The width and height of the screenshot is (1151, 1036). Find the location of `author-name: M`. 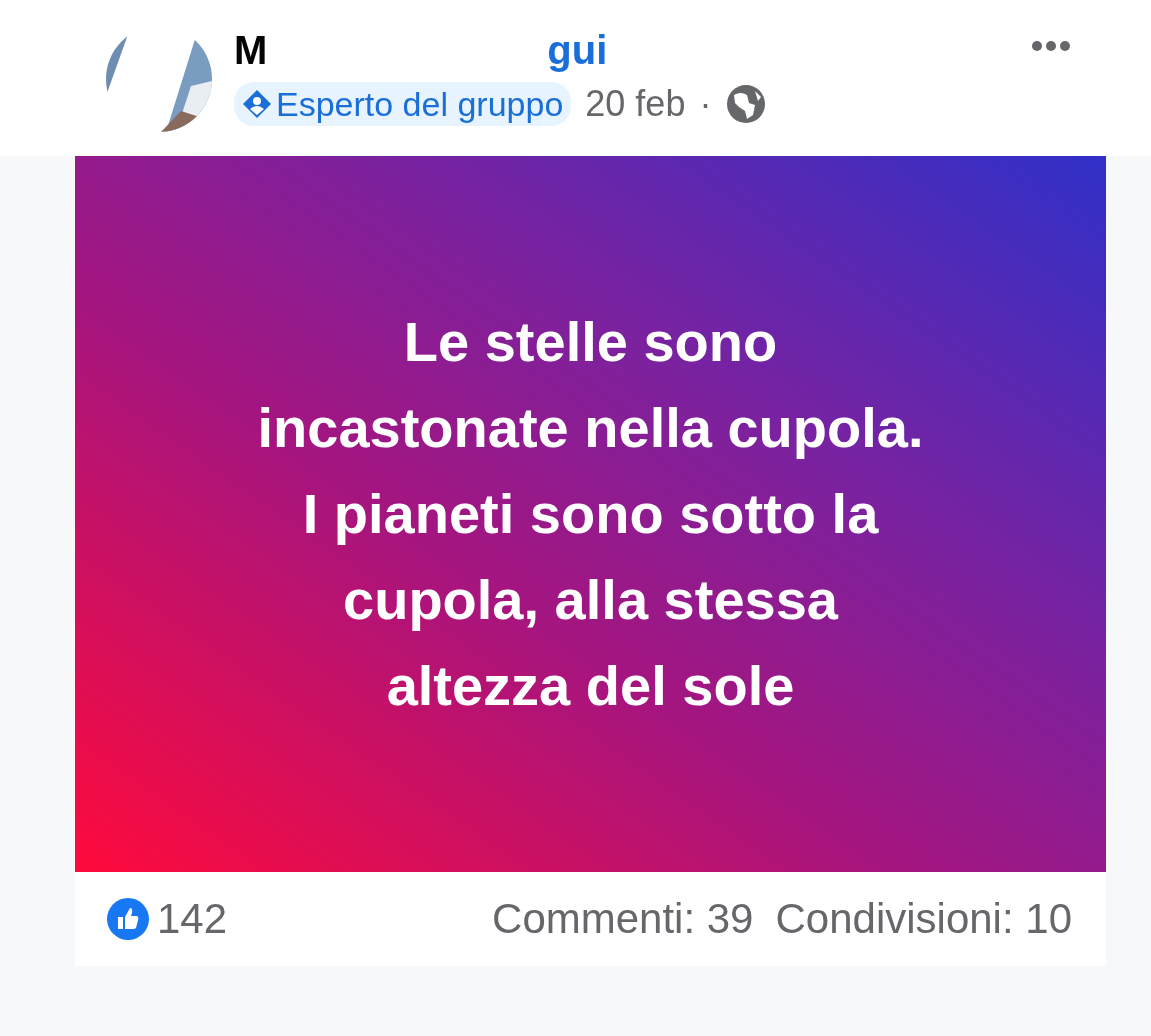

author-name: M is located at coordinates (251, 50).